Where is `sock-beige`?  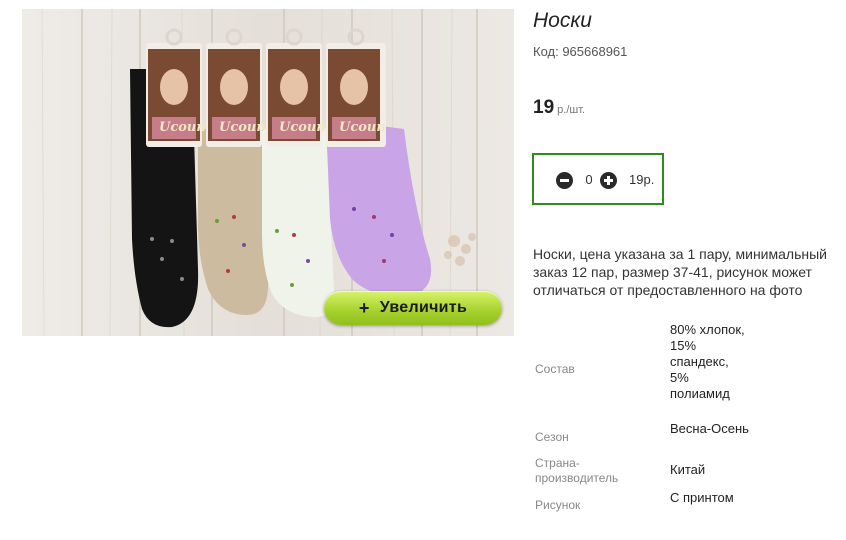 sock-beige is located at coordinates (233, 222).